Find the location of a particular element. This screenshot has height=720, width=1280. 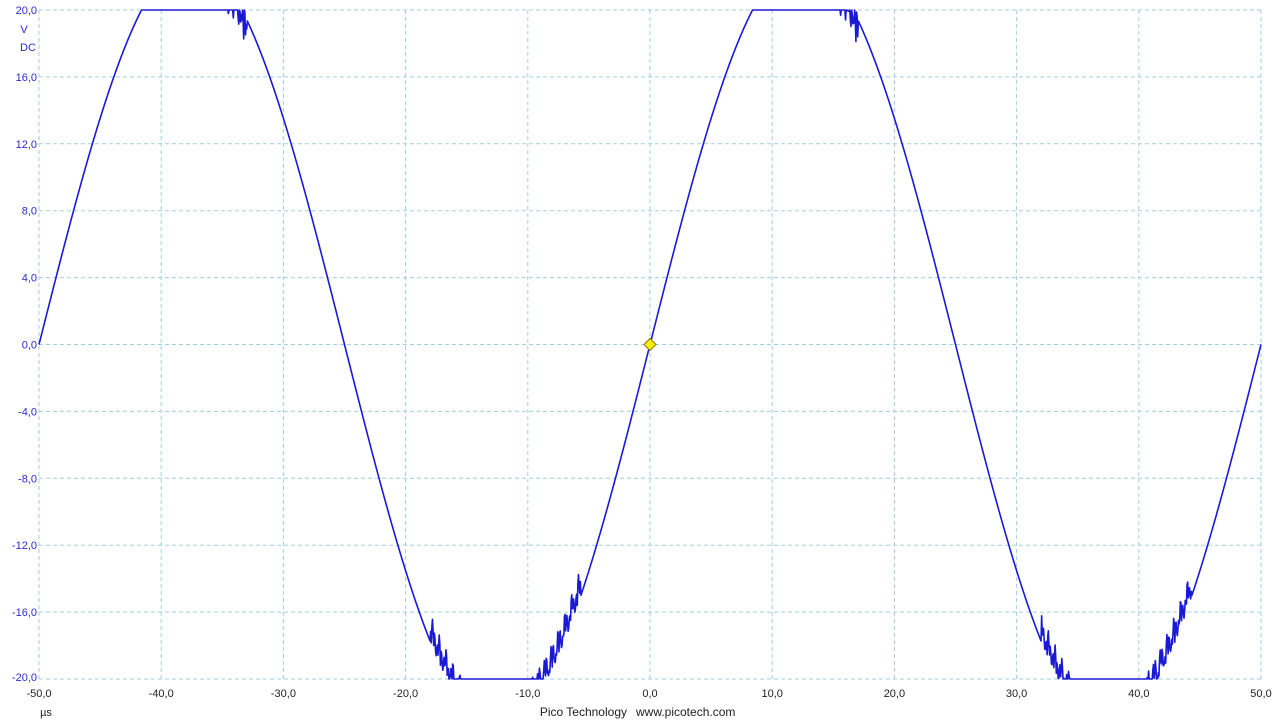

y-tick-label: -16,0 is located at coordinates (24, 613).